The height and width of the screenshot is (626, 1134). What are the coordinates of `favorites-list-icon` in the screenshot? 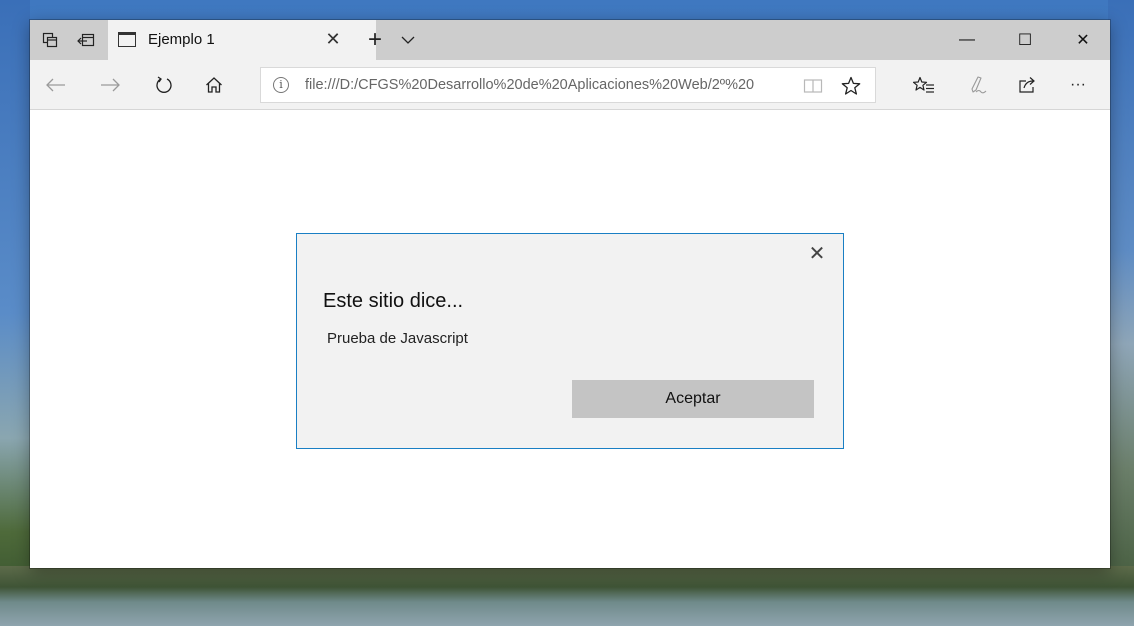 It's located at (924, 85).